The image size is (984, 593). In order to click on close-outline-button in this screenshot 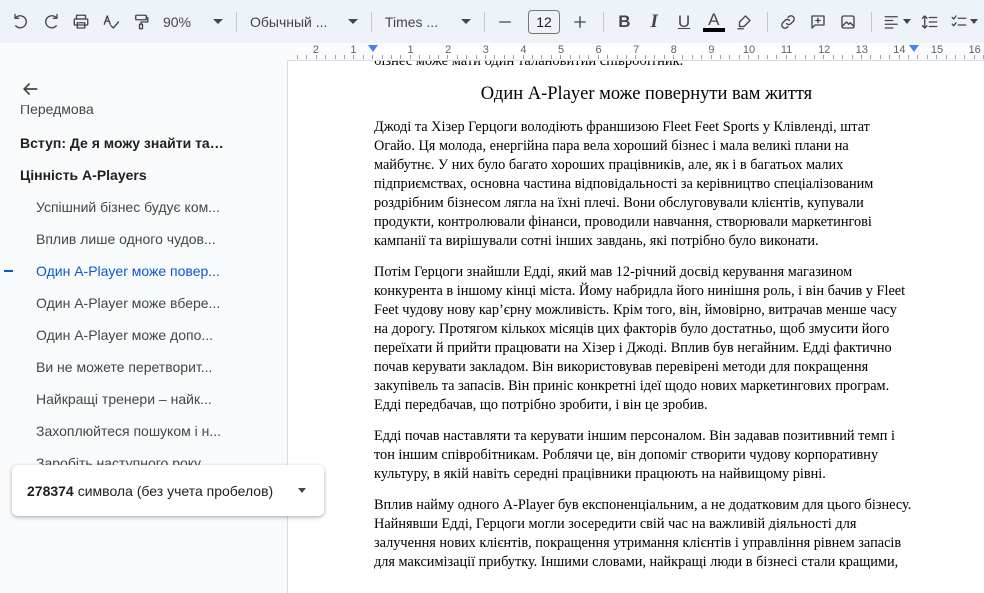, I will do `click(30, 89)`.